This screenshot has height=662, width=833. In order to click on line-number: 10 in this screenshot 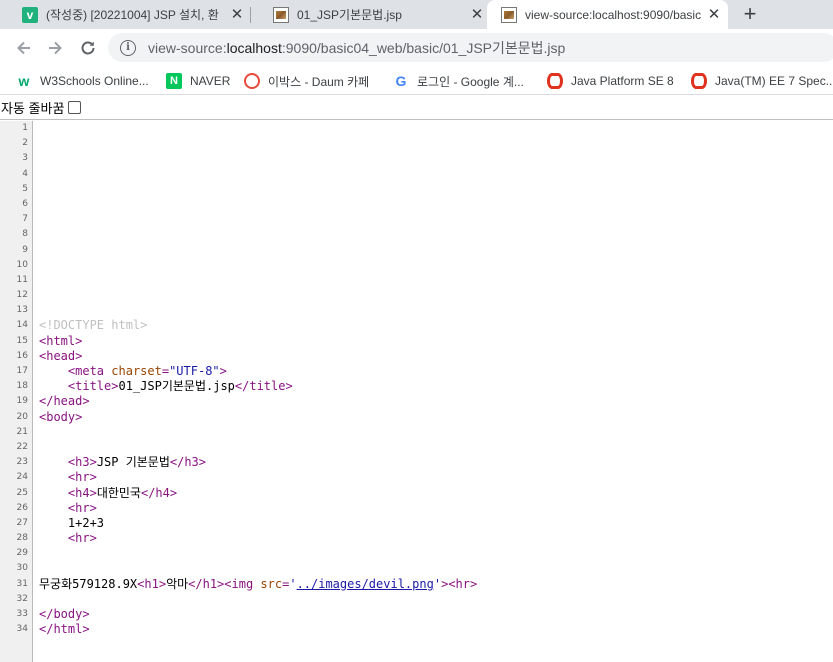, I will do `click(22, 264)`.